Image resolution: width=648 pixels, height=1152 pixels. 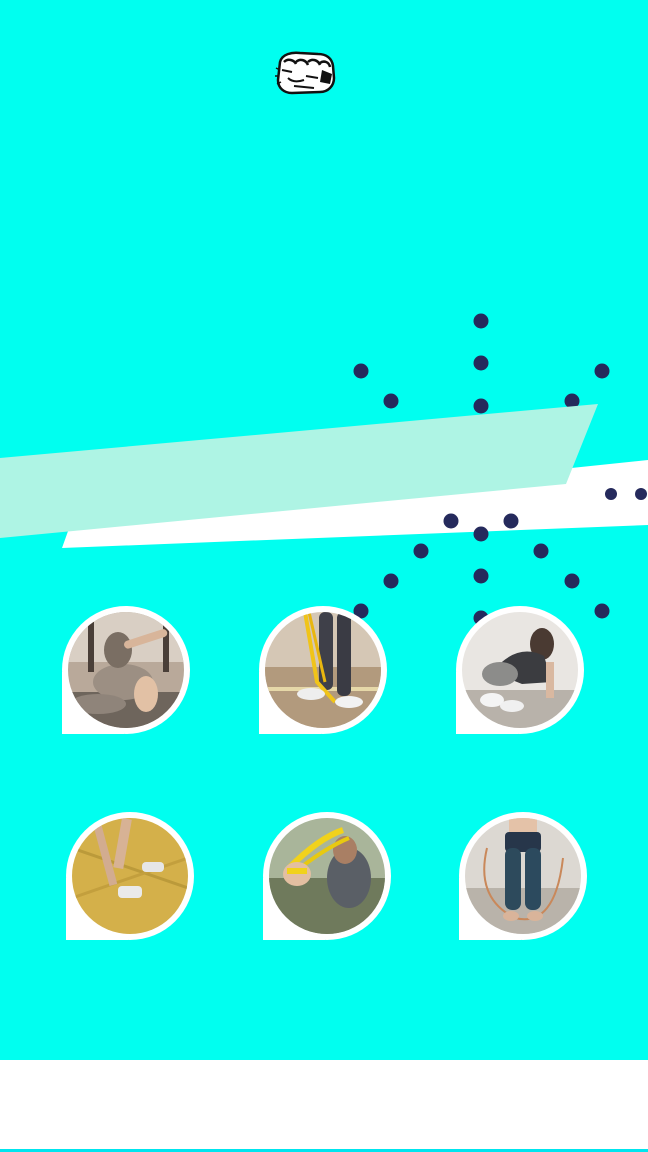 What do you see at coordinates (324, 1106) in the screenshot?
I see `footer-bar` at bounding box center [324, 1106].